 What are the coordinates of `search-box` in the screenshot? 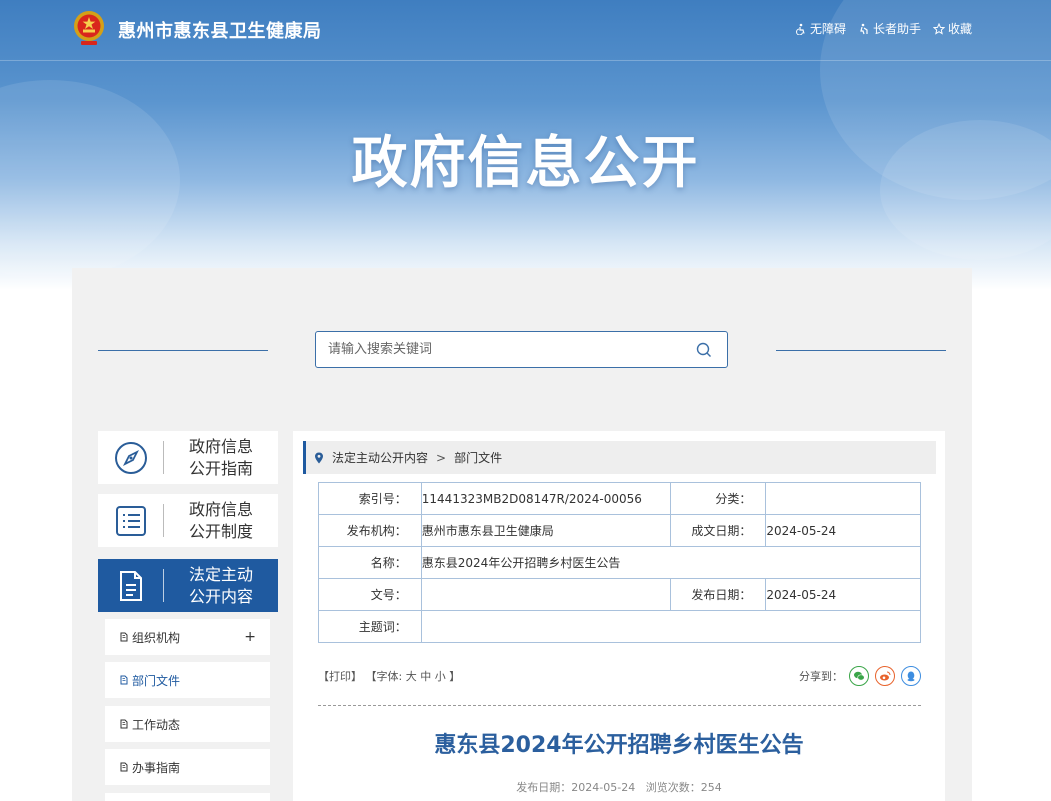 It's located at (521, 349).